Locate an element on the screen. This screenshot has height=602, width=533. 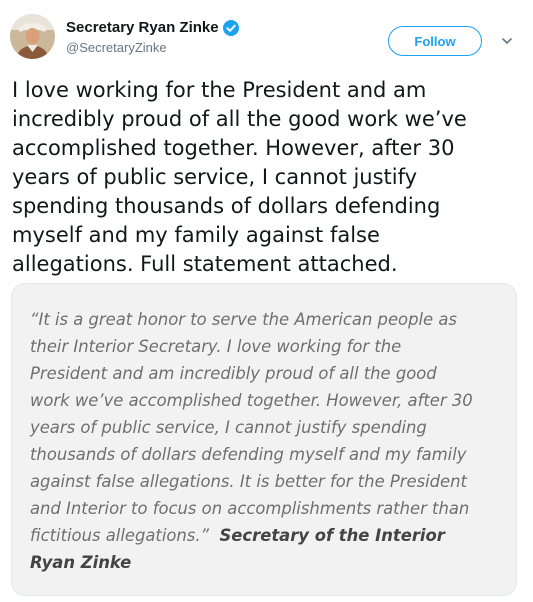
tweet-line: I love working for the President and am is located at coordinates (219, 90).